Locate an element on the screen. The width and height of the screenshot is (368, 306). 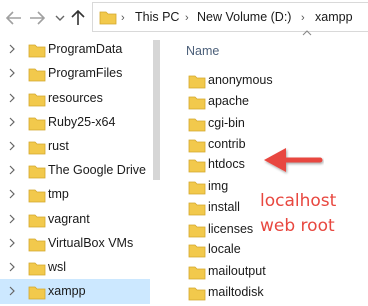
folder-item-label: apache is located at coordinates (229, 101).